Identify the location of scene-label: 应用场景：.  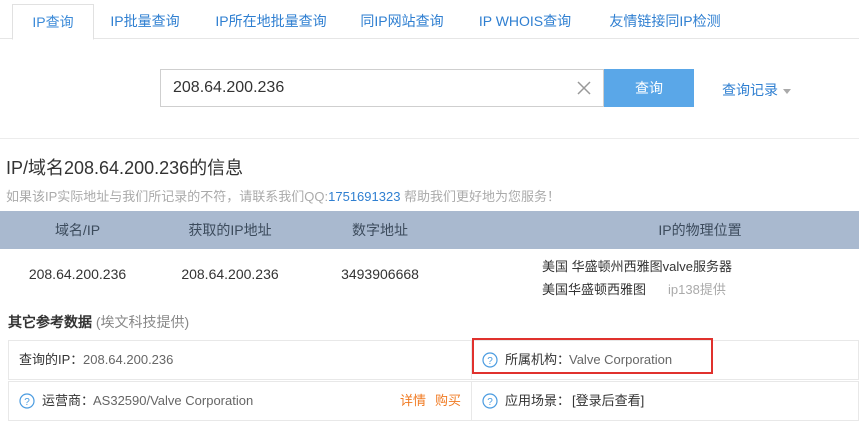
(538, 400).